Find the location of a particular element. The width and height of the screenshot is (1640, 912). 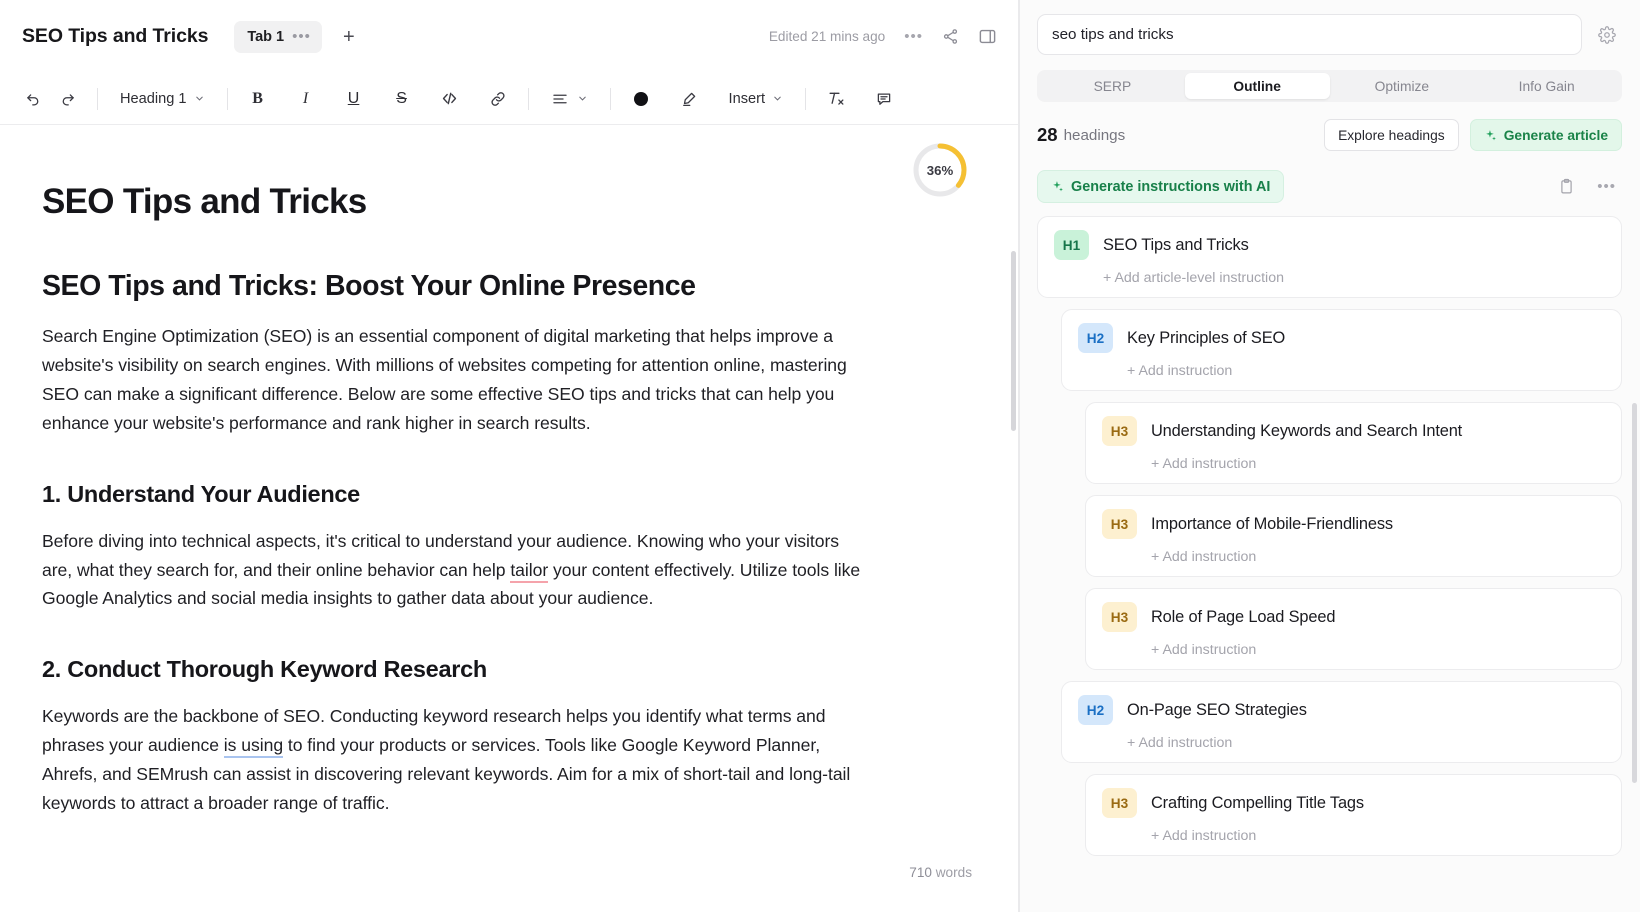

heading-level-badge: H1 is located at coordinates (1071, 245).